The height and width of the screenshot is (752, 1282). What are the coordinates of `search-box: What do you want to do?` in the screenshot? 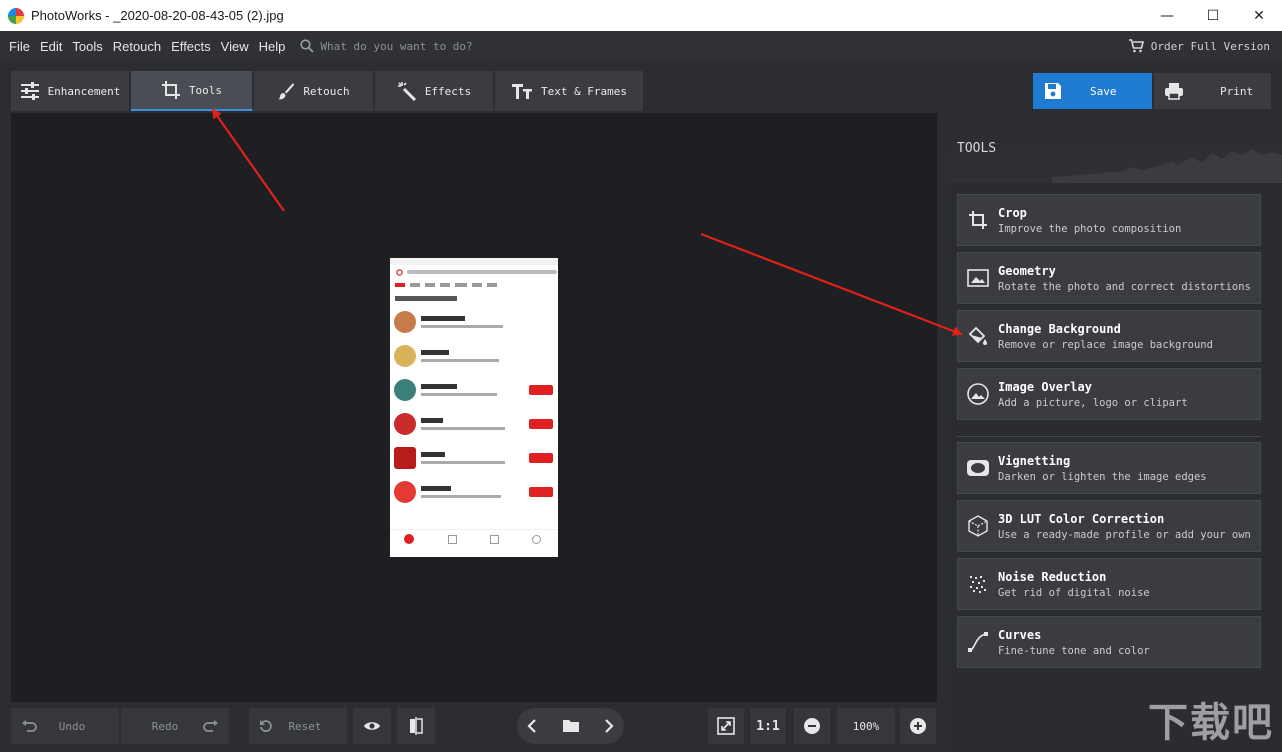 It's located at (386, 46).